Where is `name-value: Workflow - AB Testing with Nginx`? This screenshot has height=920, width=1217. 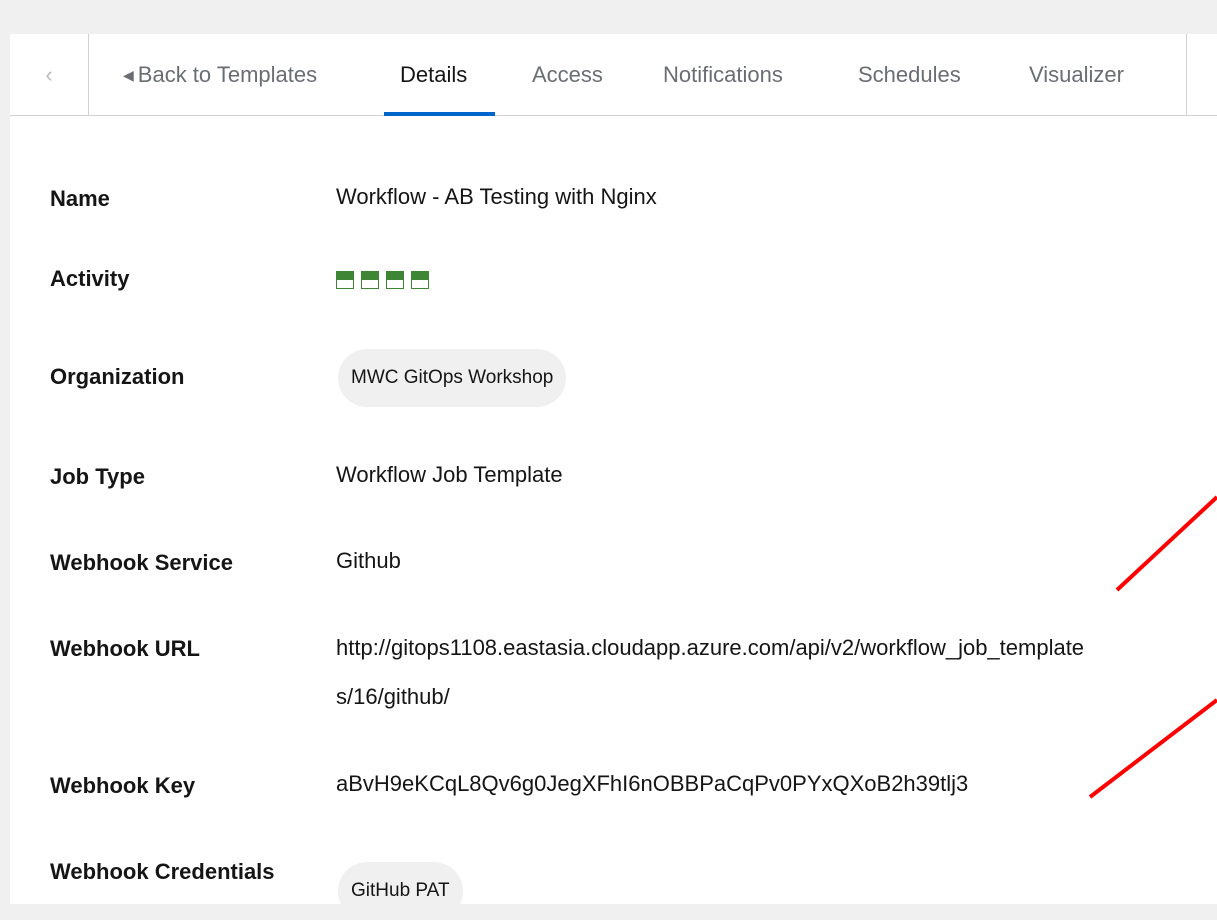
name-value: Workflow - AB Testing with Nginx is located at coordinates (496, 196).